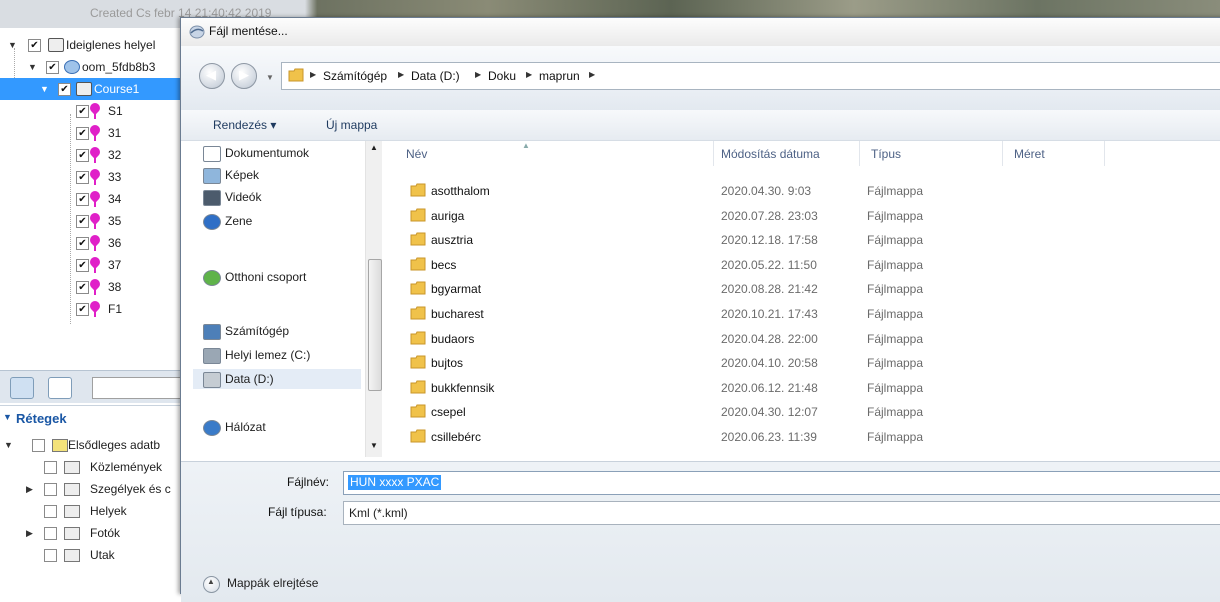 The height and width of the screenshot is (602, 1220). Describe the element at coordinates (277, 379) in the screenshot. I see `nav-item: Data (D:)` at that location.